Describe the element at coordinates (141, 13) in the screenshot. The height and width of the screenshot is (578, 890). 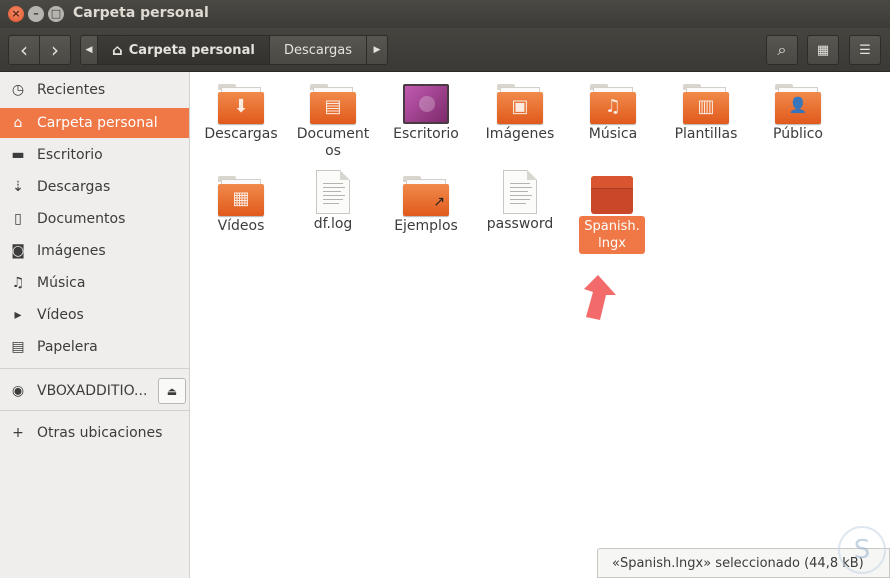
I see `window-title: Carpeta personal` at that location.